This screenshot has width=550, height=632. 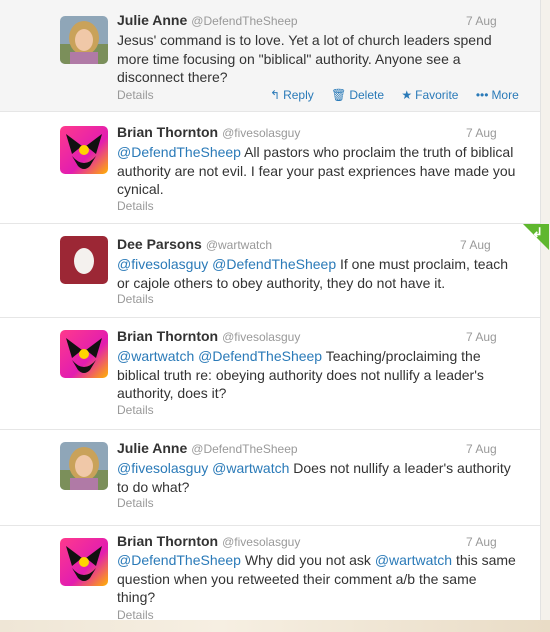 I want to click on reply-icon: ↰, so click(x=275, y=95).